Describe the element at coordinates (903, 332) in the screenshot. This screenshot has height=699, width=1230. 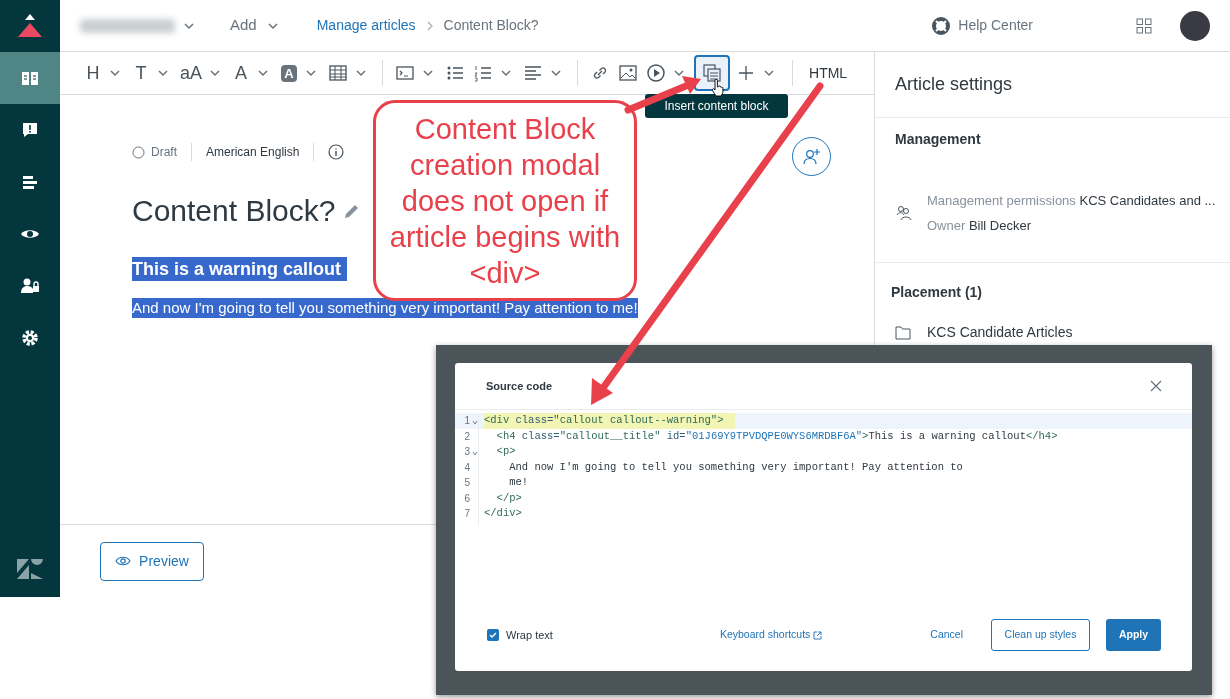
I see `folder-icon` at that location.